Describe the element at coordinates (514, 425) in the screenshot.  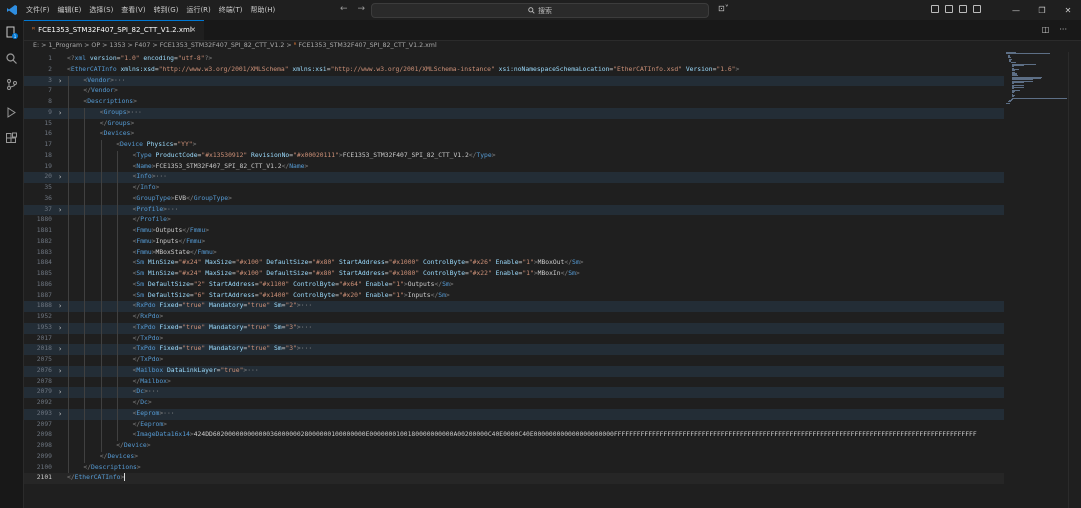
I see `code-line: 2097 </Eeprom>` at that location.